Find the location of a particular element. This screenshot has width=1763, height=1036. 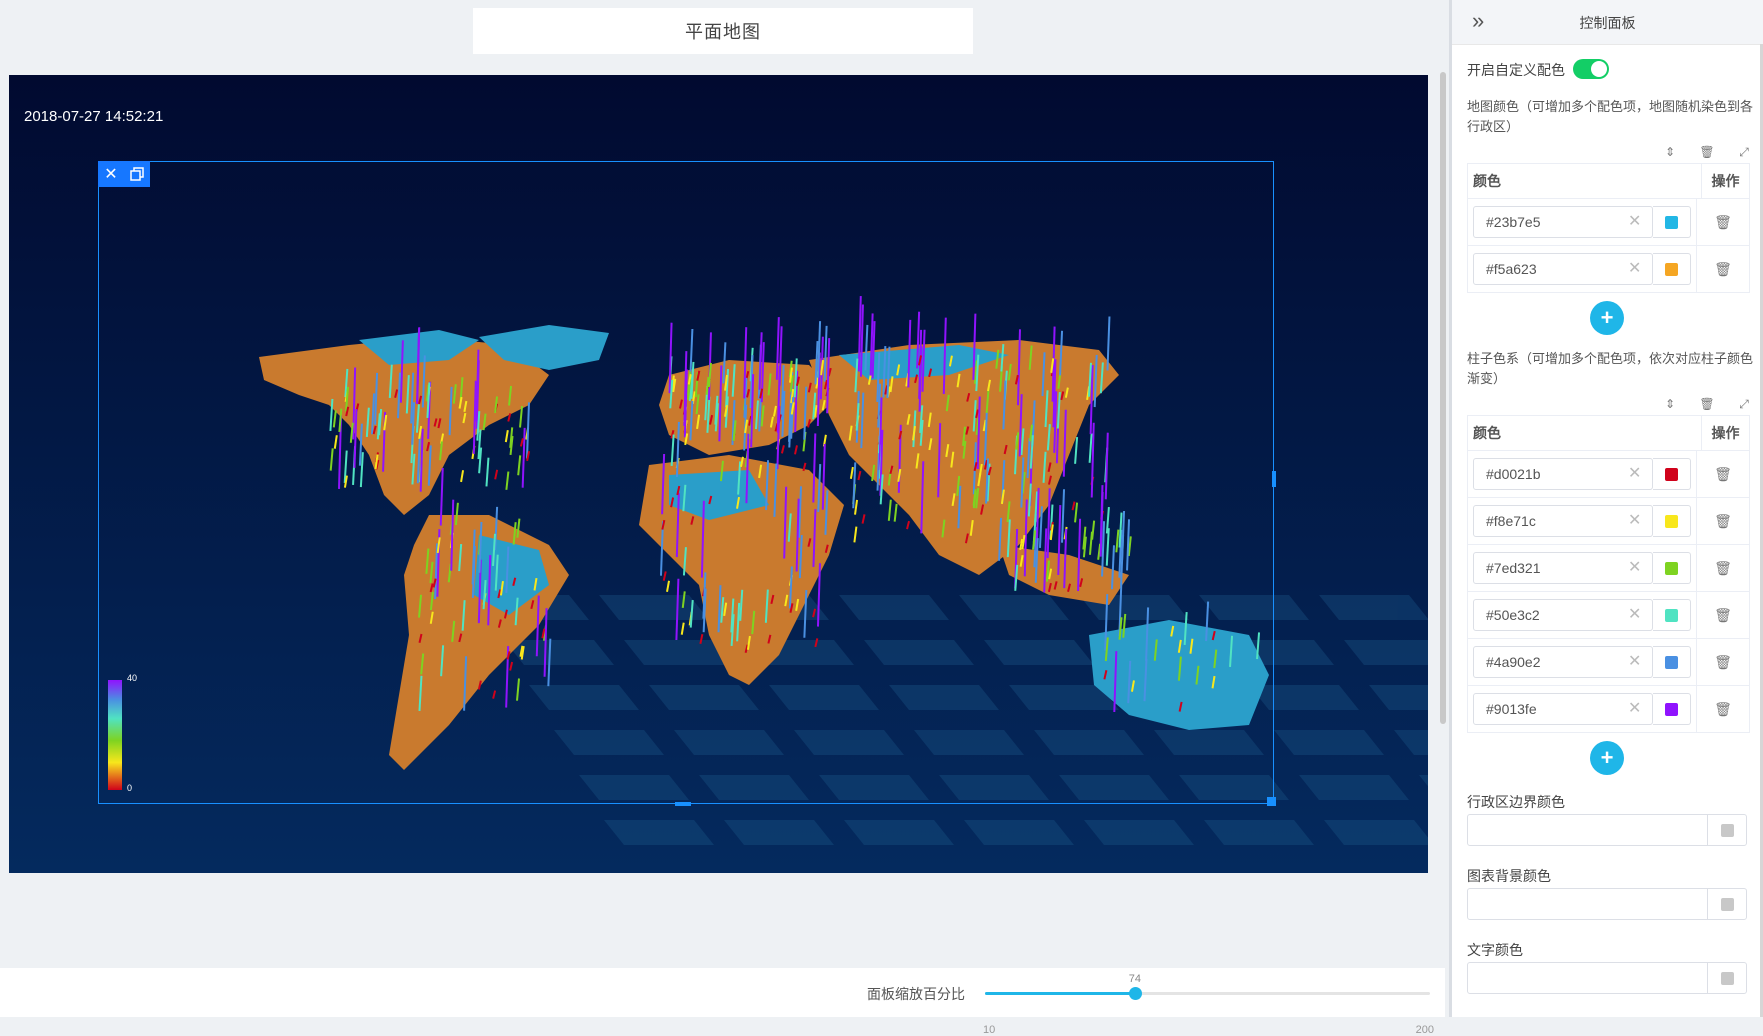

table-row: #d0021b ✕ 🗑 is located at coordinates (1608, 474).